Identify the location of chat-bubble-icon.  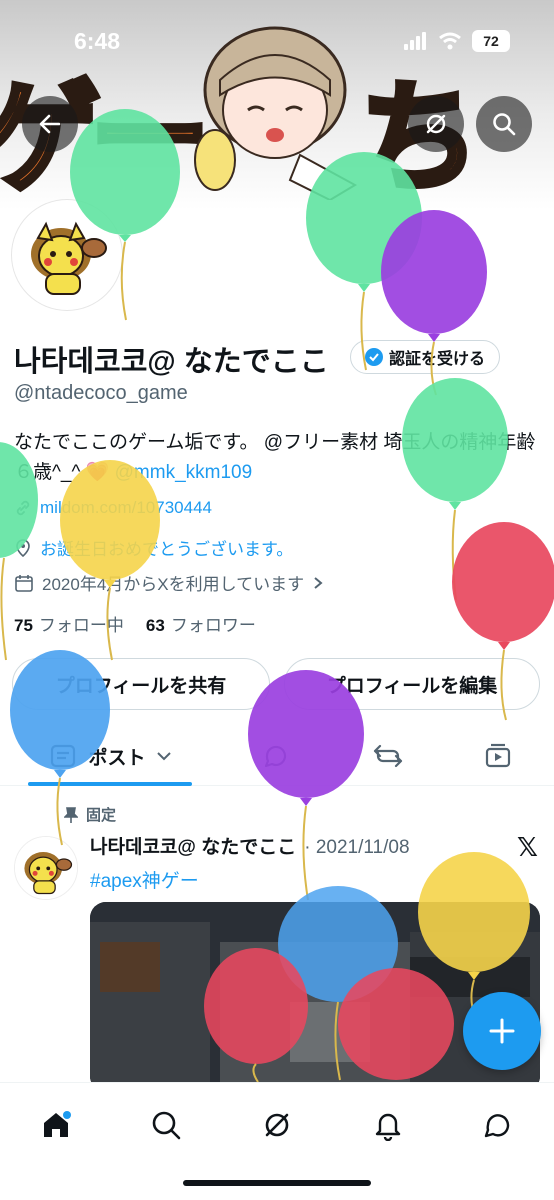
(497, 1126).